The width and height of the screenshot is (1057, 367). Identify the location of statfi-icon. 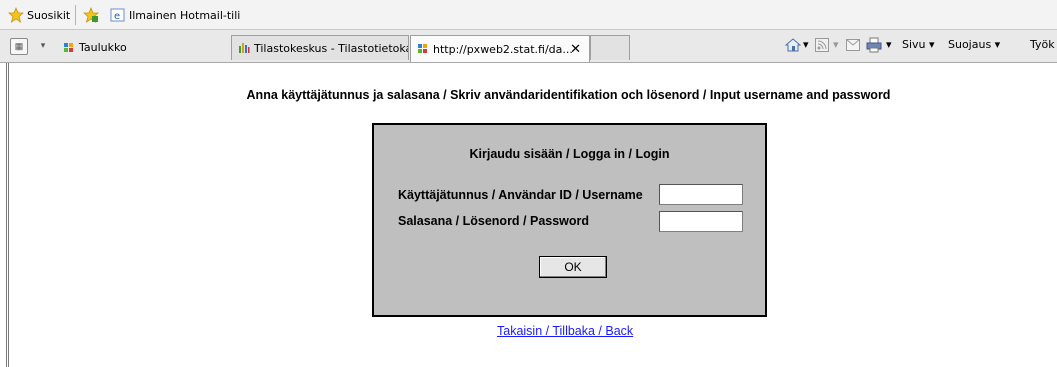
(244, 48).